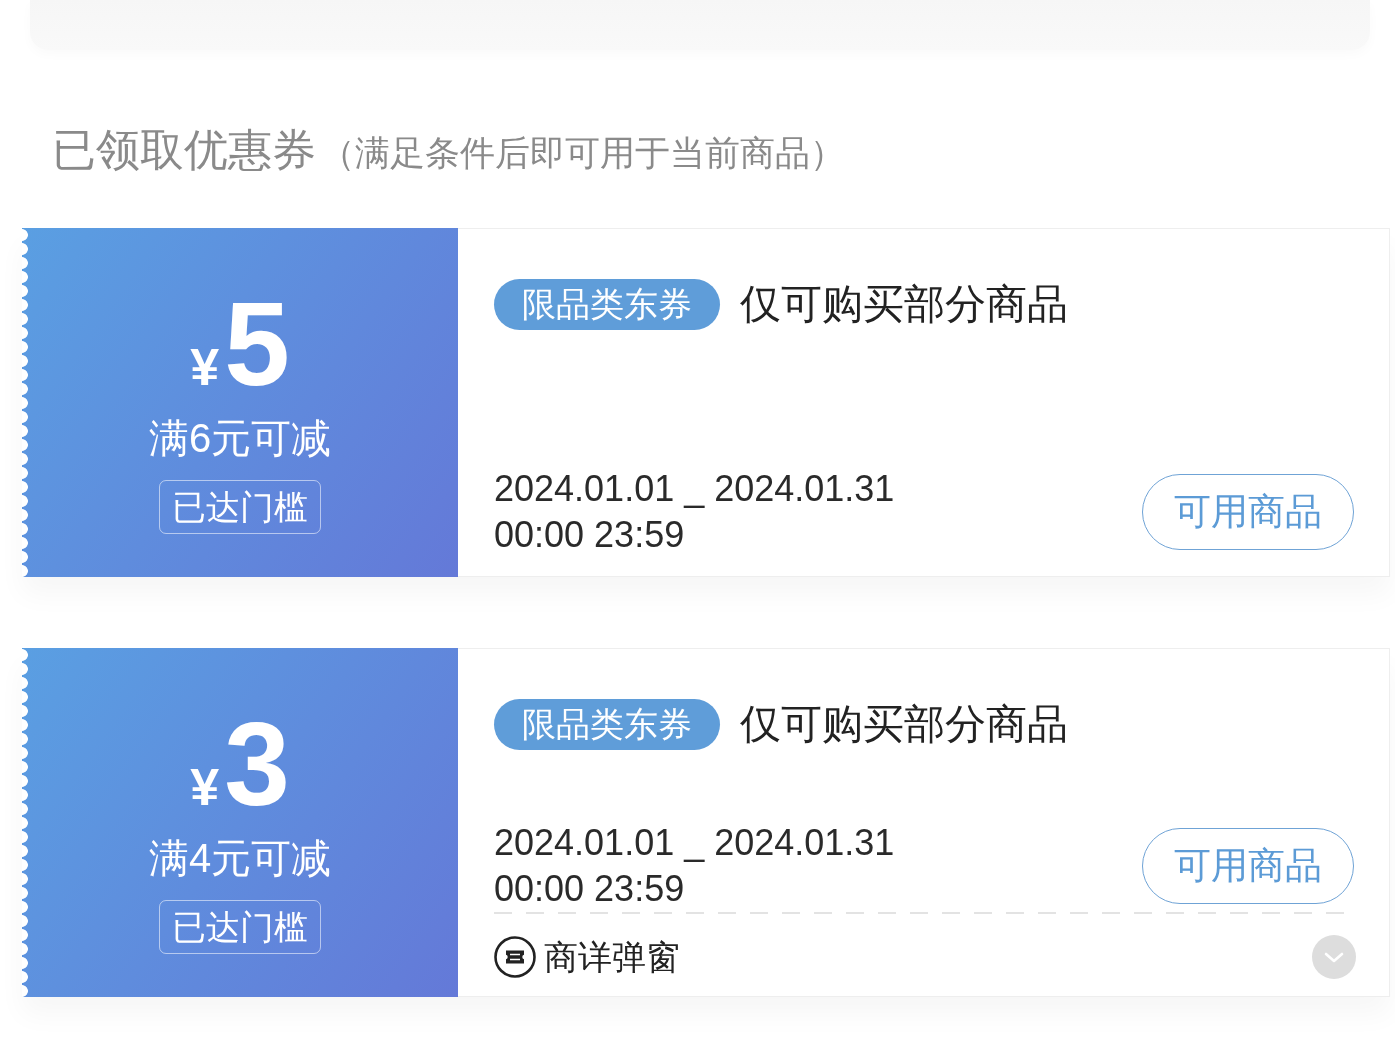  Describe the element at coordinates (515, 957) in the screenshot. I see `ticket-icon` at that location.